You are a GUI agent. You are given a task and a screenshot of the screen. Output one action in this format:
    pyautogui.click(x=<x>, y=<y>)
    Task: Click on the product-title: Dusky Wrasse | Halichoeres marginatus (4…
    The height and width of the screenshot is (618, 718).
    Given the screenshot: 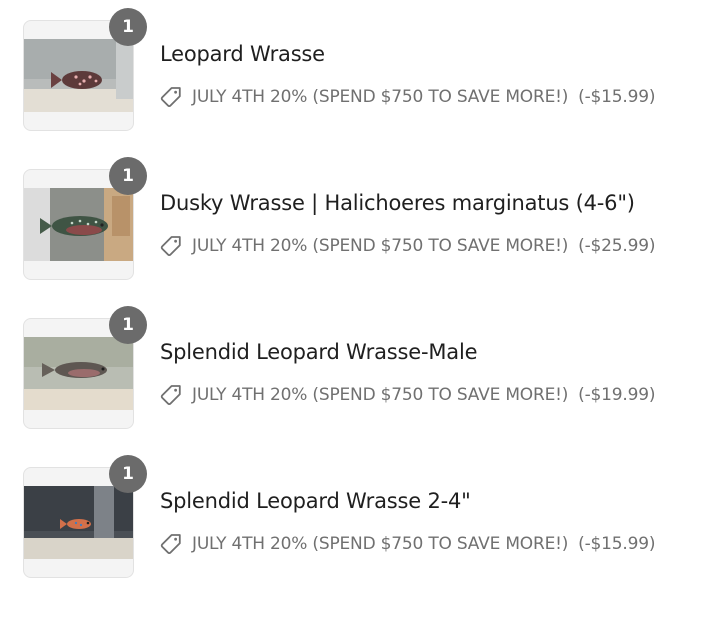 What is the action you would take?
    pyautogui.click(x=397, y=203)
    